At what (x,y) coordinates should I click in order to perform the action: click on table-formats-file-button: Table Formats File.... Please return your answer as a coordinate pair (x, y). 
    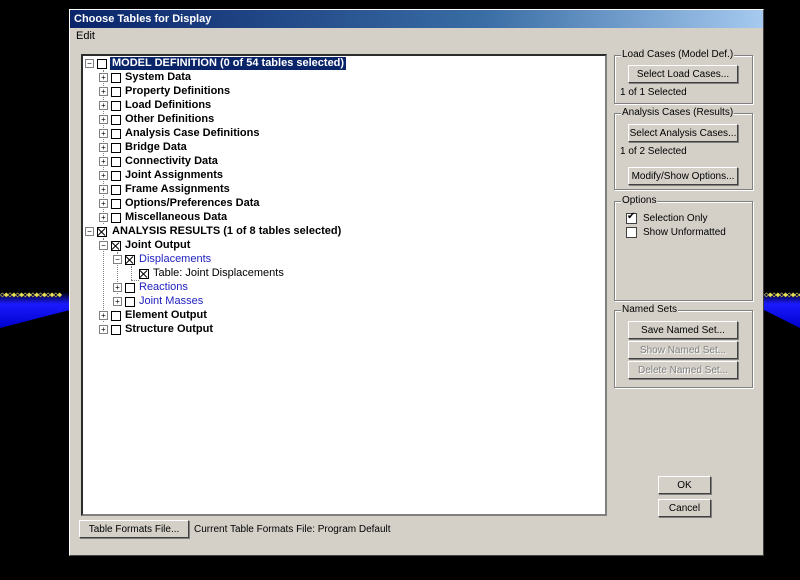
    Looking at the image, I should click on (134, 529).